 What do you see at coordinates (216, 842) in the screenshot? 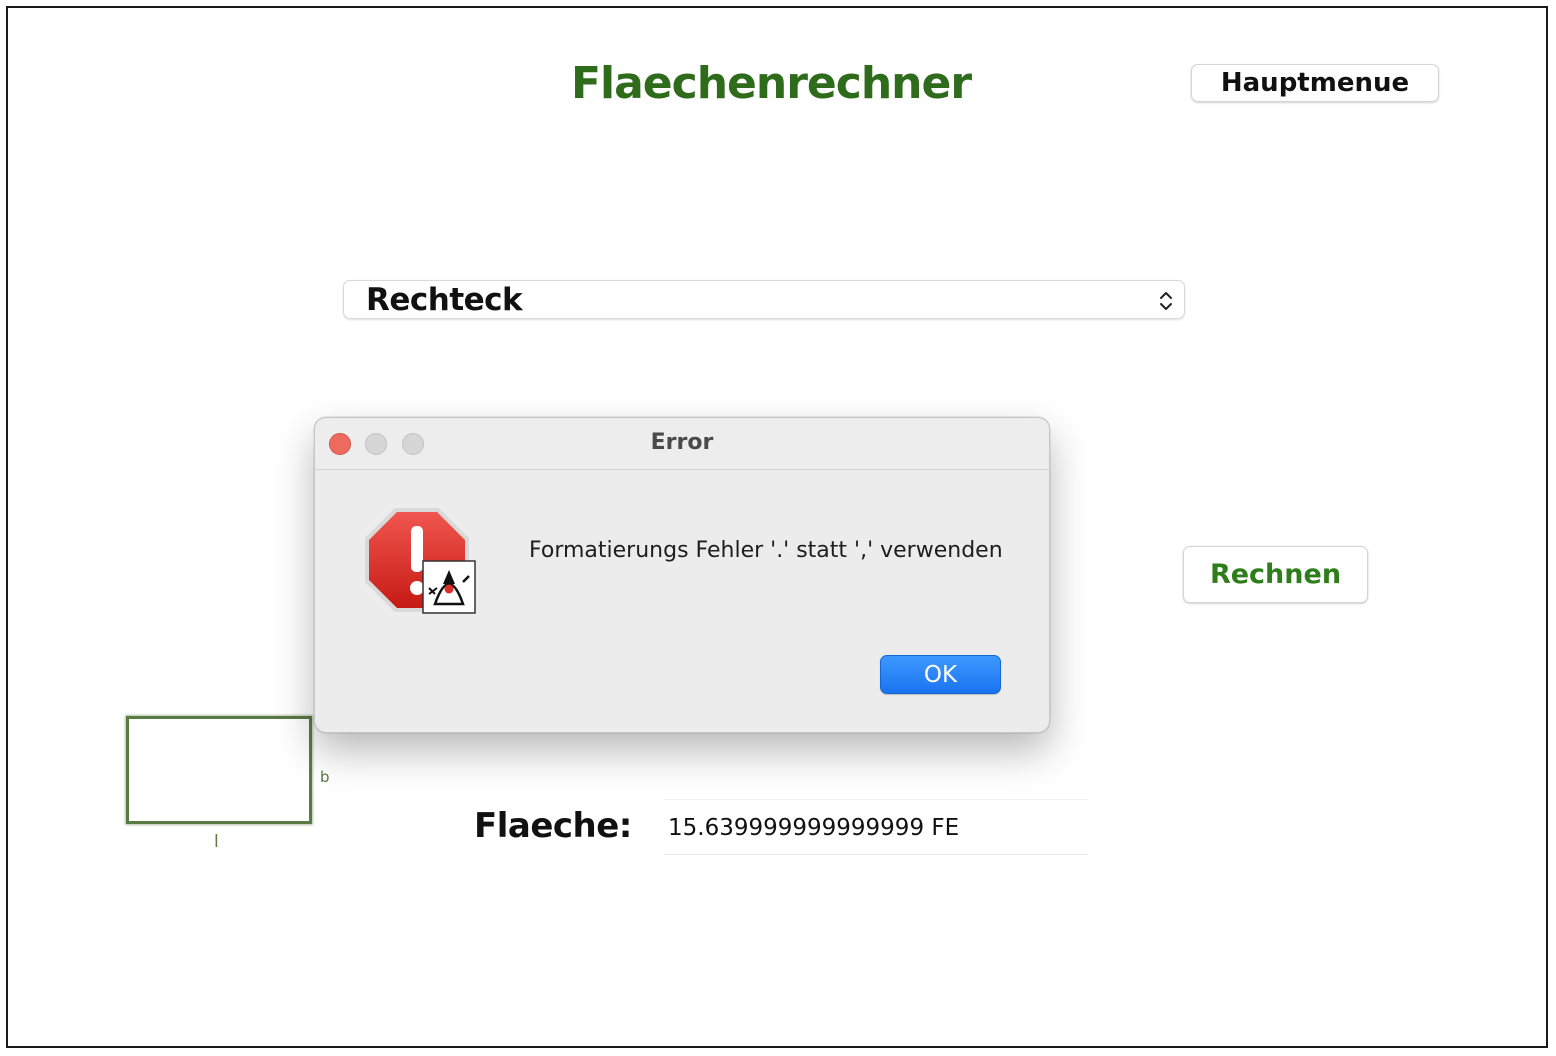
I see `side-l-label: l` at bounding box center [216, 842].